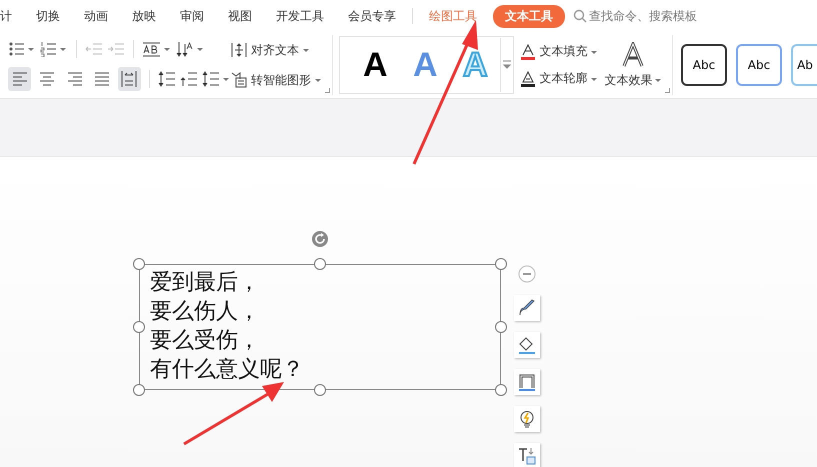  What do you see at coordinates (22, 48) in the screenshot?
I see `bullet-list-icon` at bounding box center [22, 48].